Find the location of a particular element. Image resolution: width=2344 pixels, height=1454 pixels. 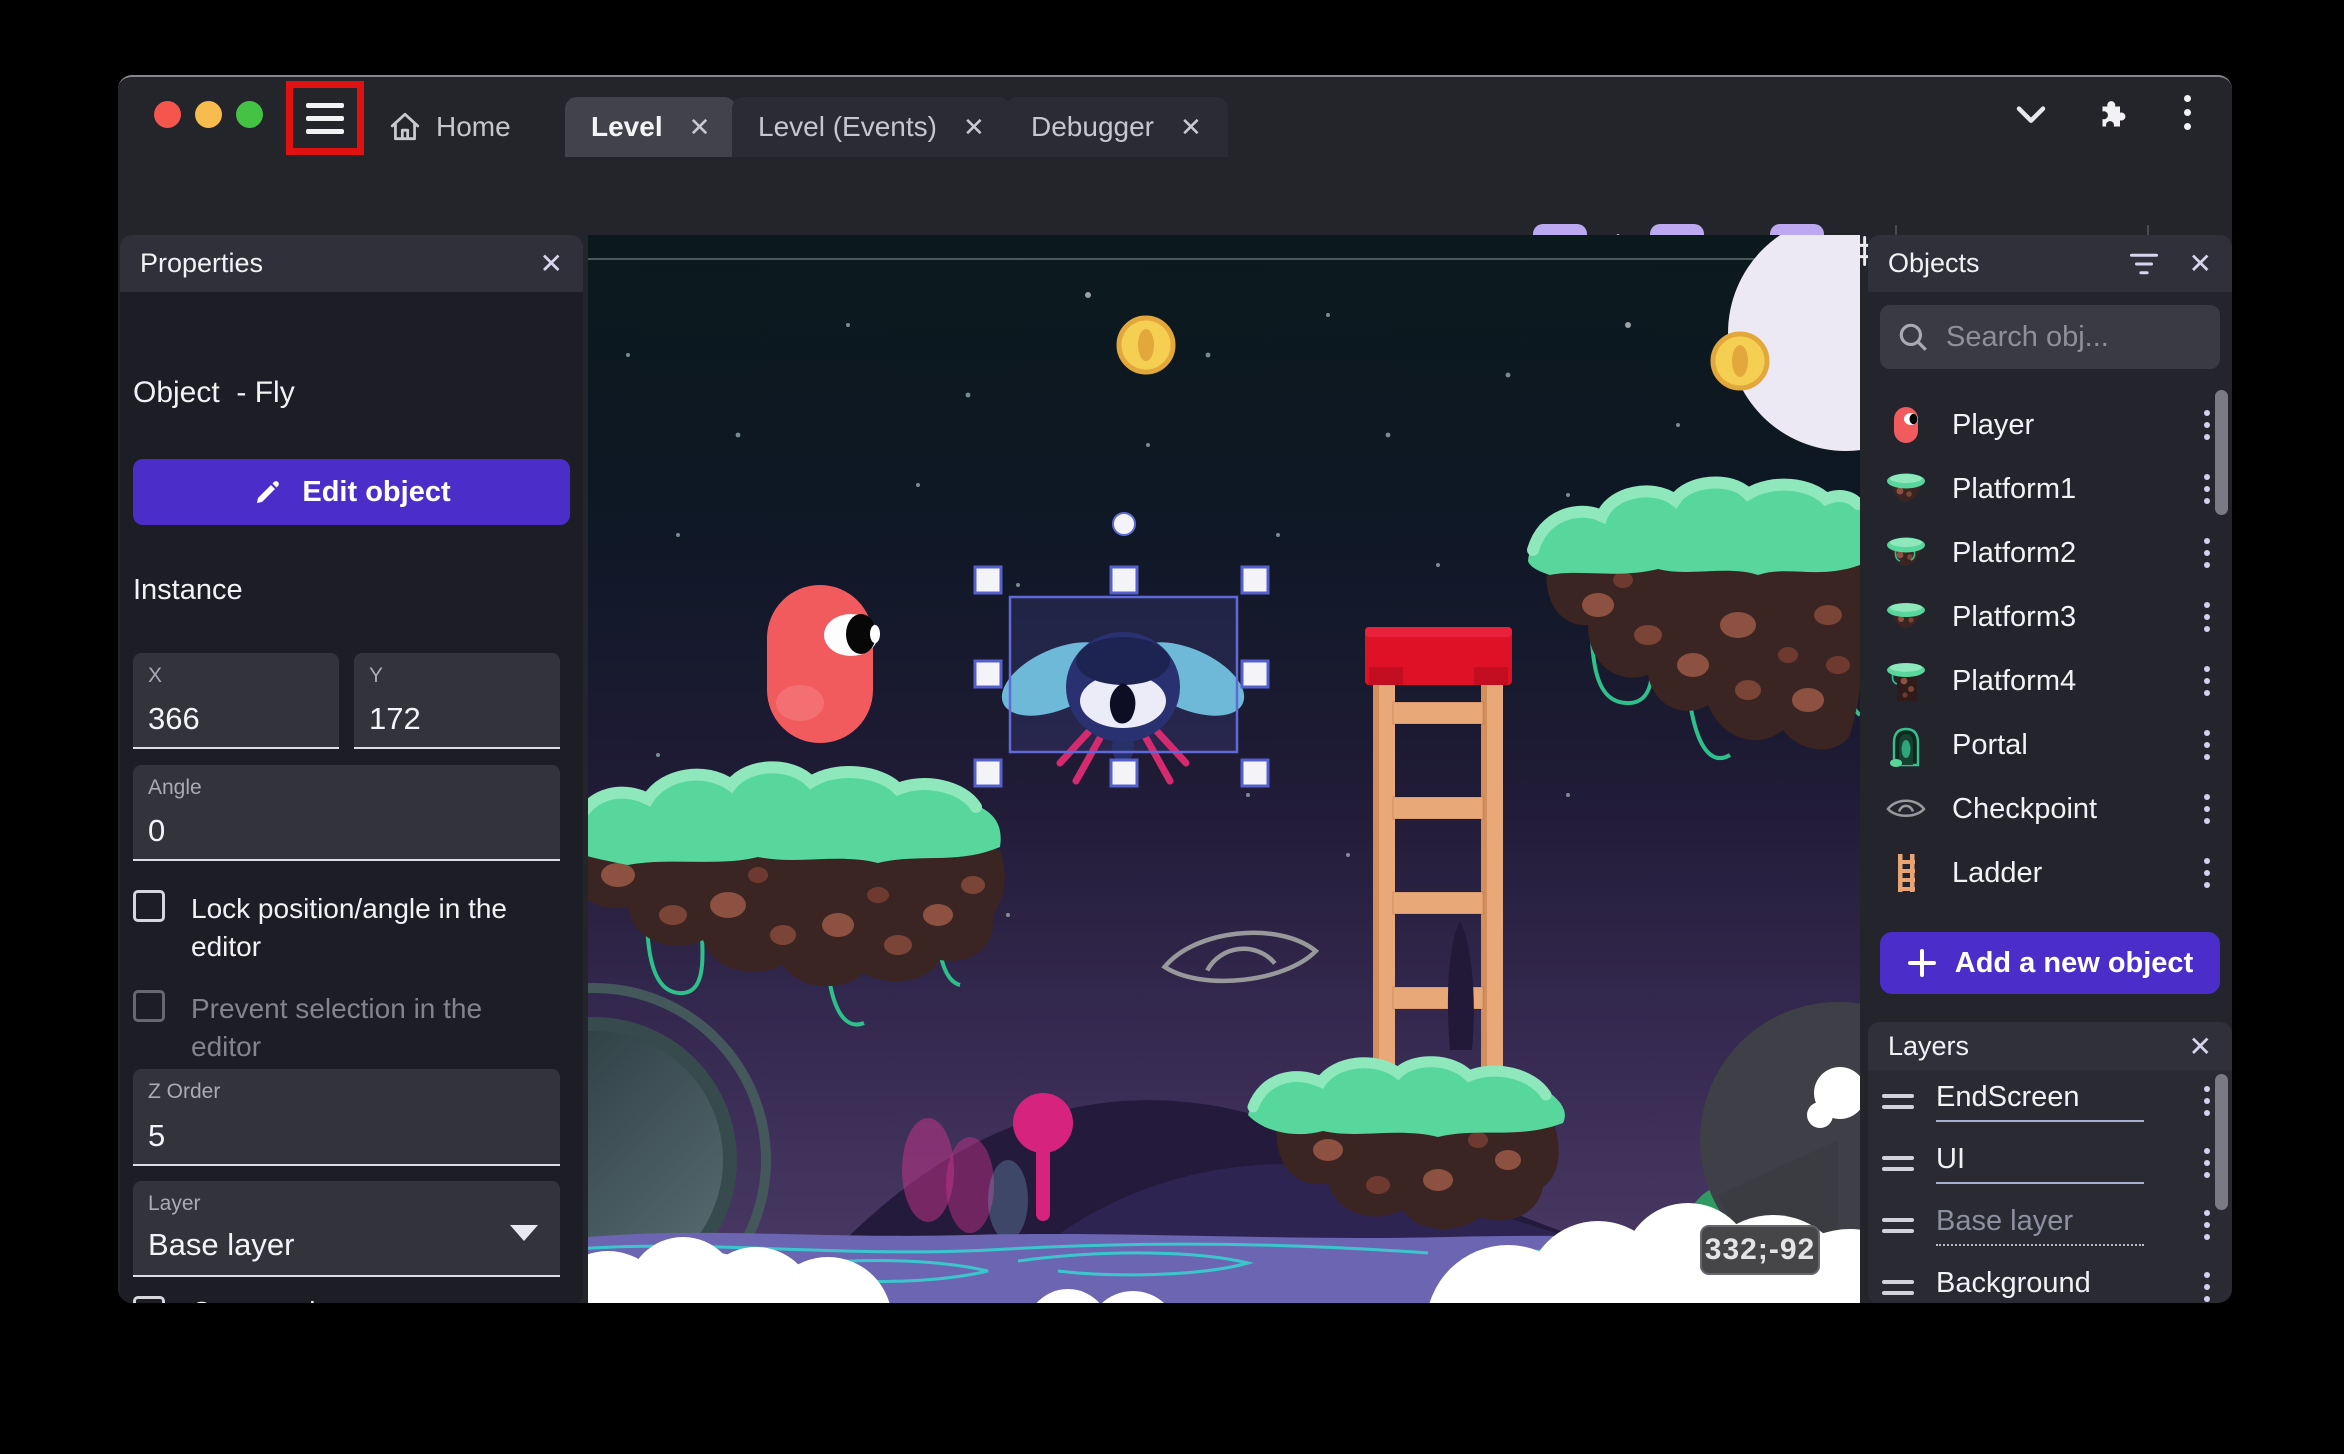

object-item-platform4: Platform4 is located at coordinates (2050, 681).